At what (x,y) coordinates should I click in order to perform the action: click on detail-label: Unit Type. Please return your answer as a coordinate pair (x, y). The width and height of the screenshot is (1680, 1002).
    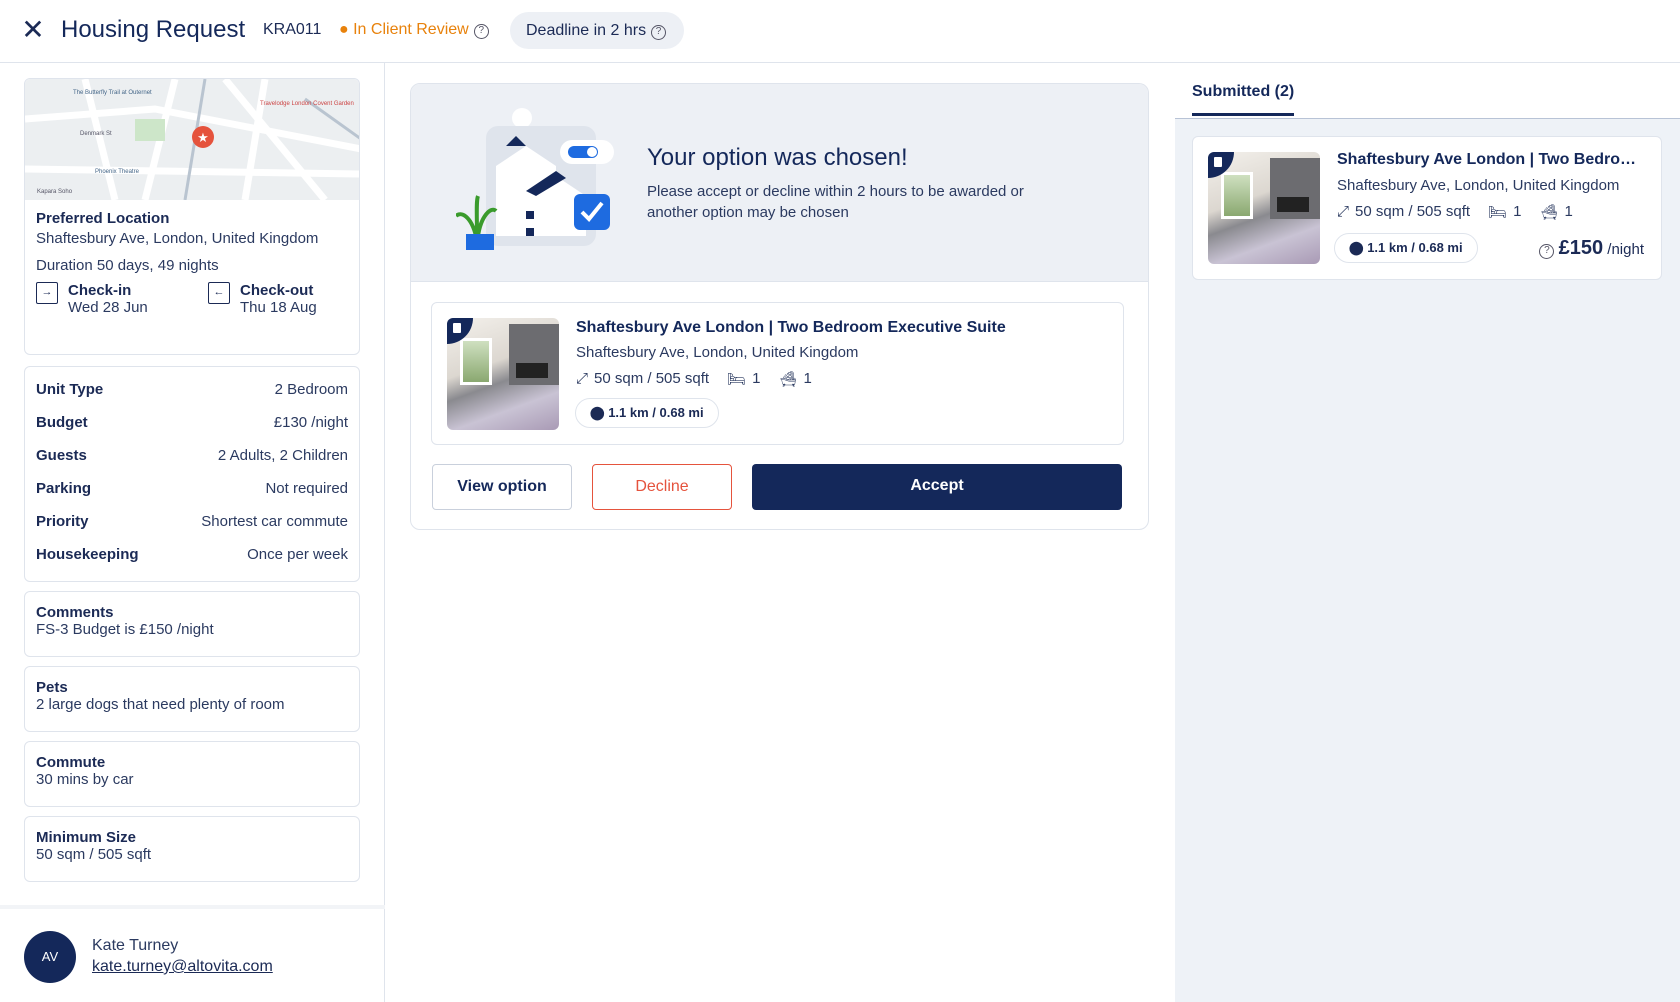
    Looking at the image, I should click on (70, 389).